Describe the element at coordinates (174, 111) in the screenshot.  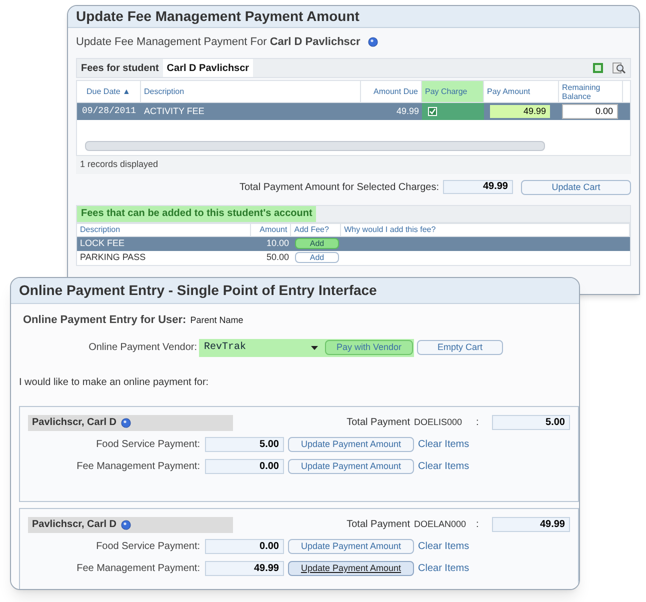
I see `table-cell-text: ACTIVITY FEE` at that location.